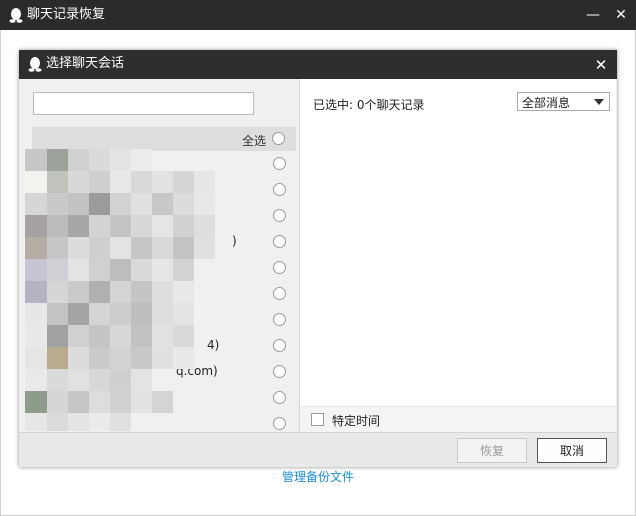 The width and height of the screenshot is (636, 516). What do you see at coordinates (159, 372) in the screenshot?
I see `contact-row: q.com)` at bounding box center [159, 372].